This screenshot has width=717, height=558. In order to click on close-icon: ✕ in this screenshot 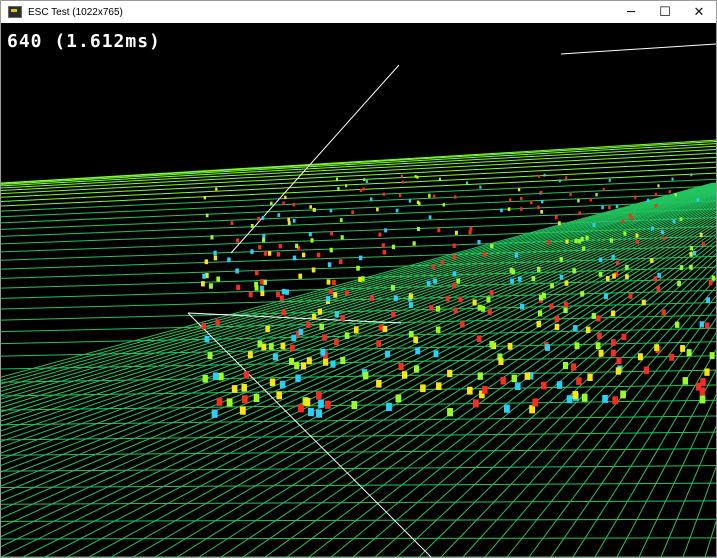, I will do `click(699, 12)`.